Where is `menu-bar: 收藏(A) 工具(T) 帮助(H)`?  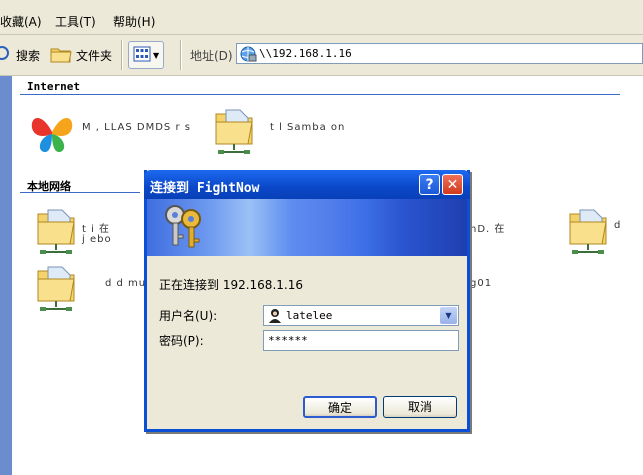
menu-bar: 收藏(A) 工具(T) 帮助(H) is located at coordinates (321, 17).